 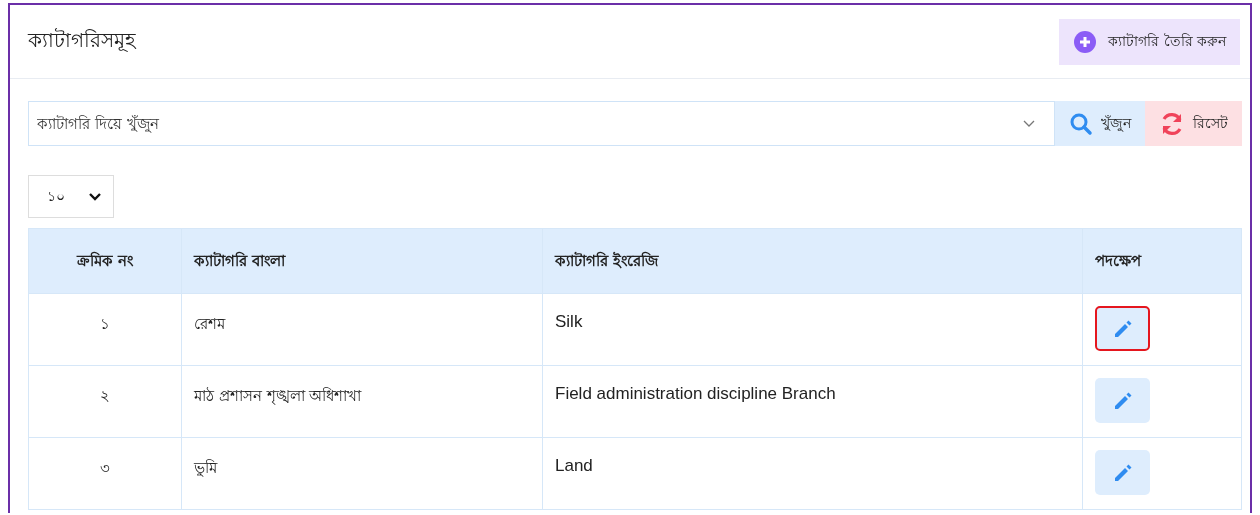 I want to click on reset-button: রিসেট, so click(x=1193, y=123).